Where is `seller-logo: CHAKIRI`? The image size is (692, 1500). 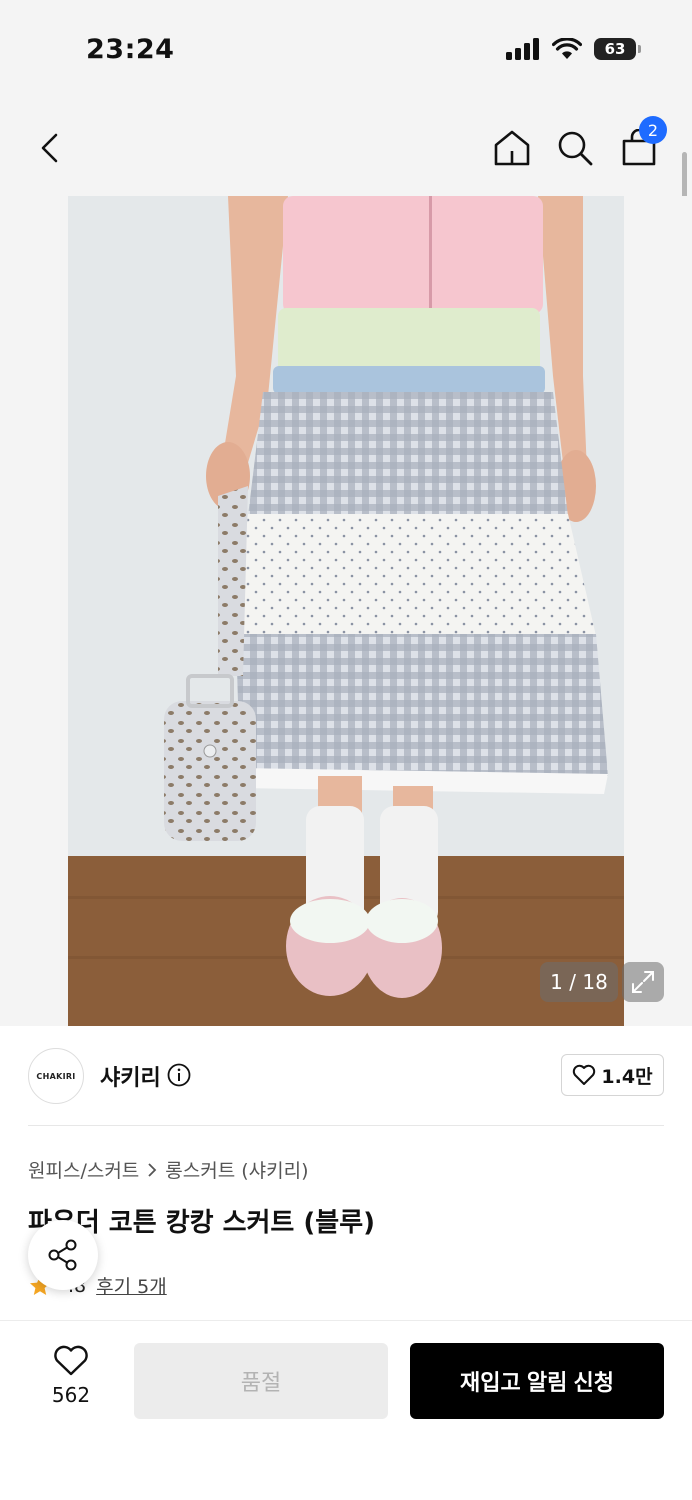
seller-logo: CHAKIRI is located at coordinates (56, 1076).